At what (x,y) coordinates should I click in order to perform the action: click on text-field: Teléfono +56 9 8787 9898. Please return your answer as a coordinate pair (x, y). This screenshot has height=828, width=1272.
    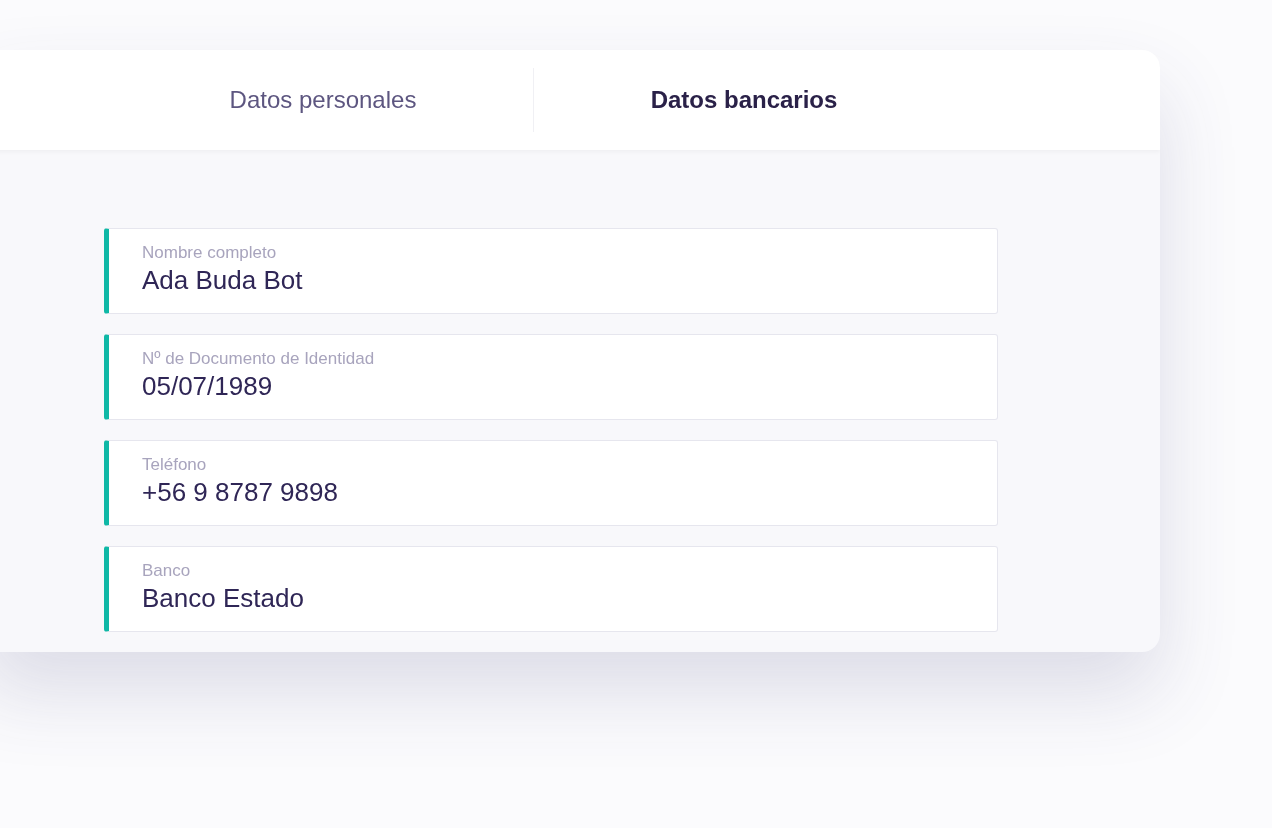
    Looking at the image, I should click on (551, 483).